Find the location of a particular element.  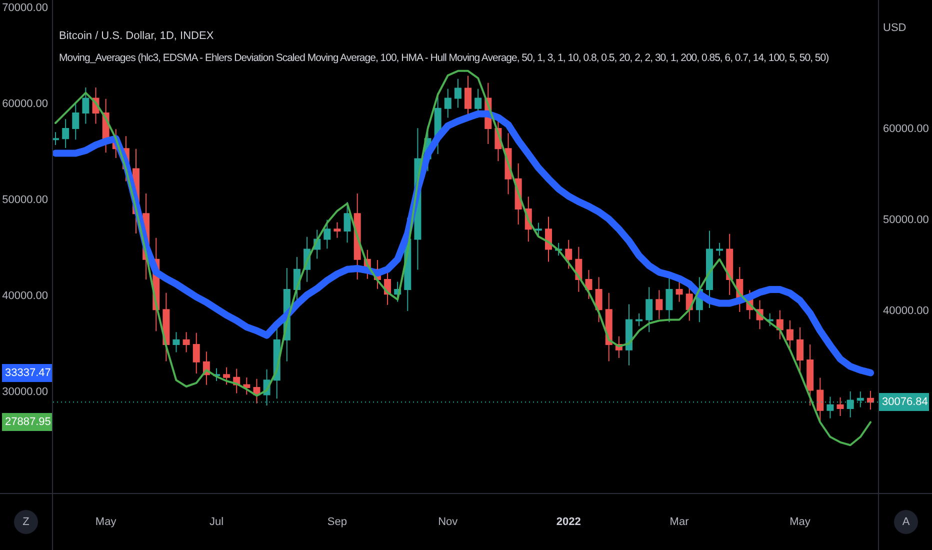

axis-label: 2022 is located at coordinates (568, 522).